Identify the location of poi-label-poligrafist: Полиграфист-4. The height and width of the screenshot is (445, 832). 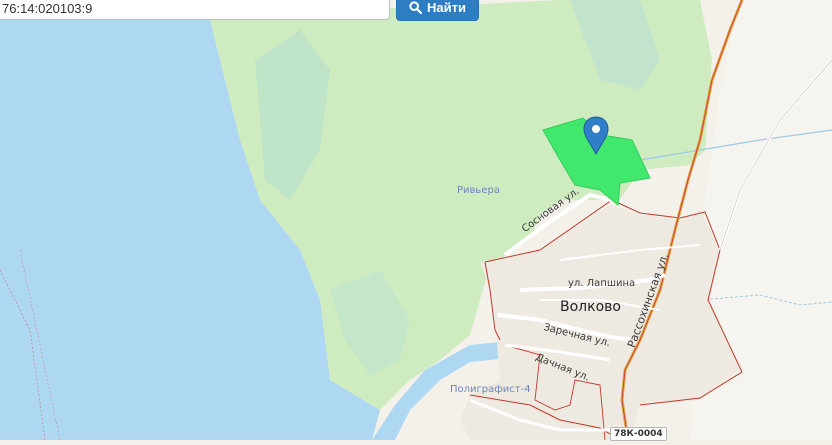
(490, 389).